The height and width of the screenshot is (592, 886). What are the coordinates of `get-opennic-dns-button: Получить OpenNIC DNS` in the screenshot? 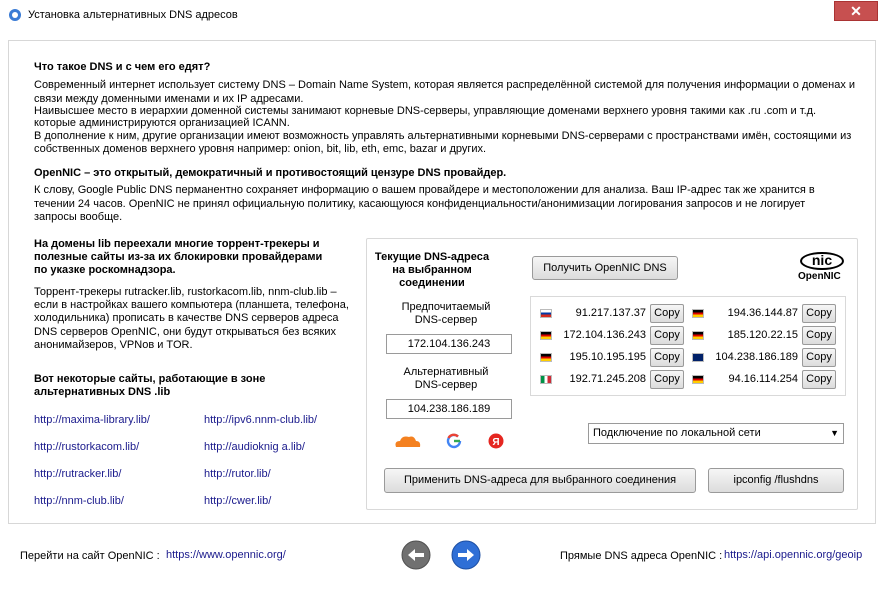 It's located at (605, 268).